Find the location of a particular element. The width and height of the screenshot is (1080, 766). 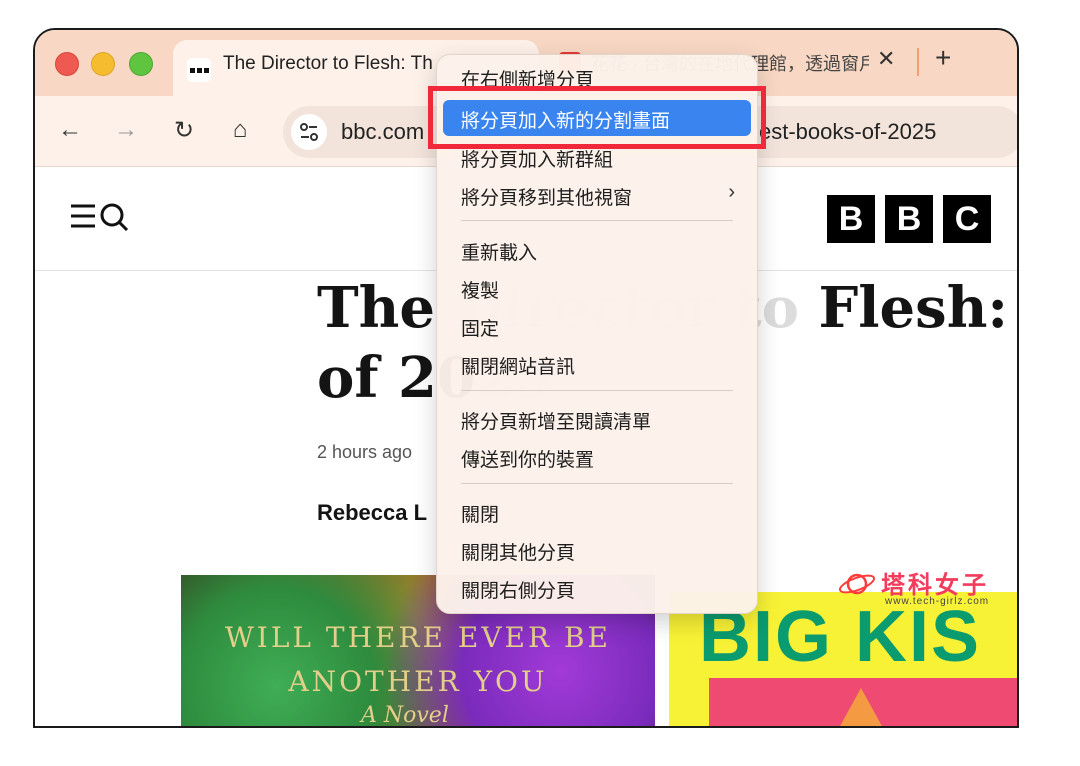

close-window-button is located at coordinates (67, 64).